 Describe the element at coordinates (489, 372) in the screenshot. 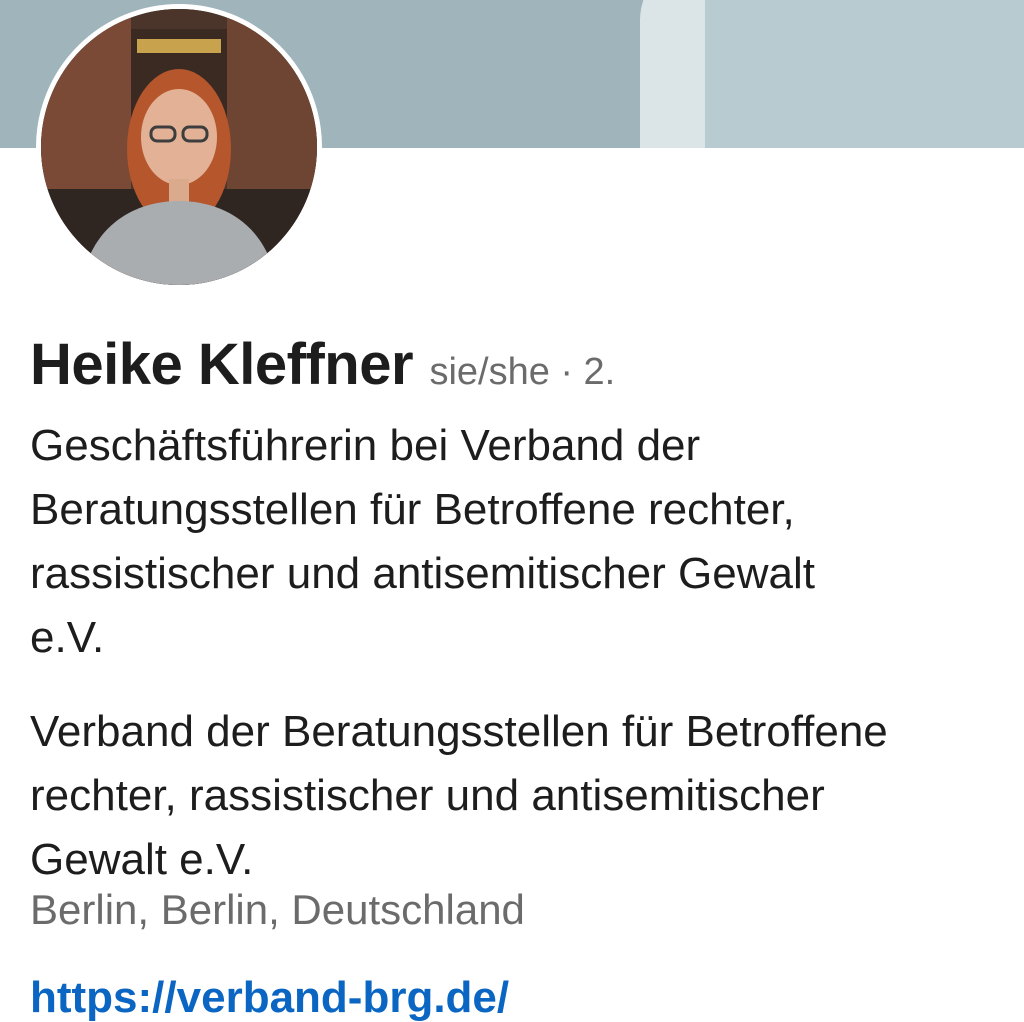

I see `pronouns: sie/she` at that location.